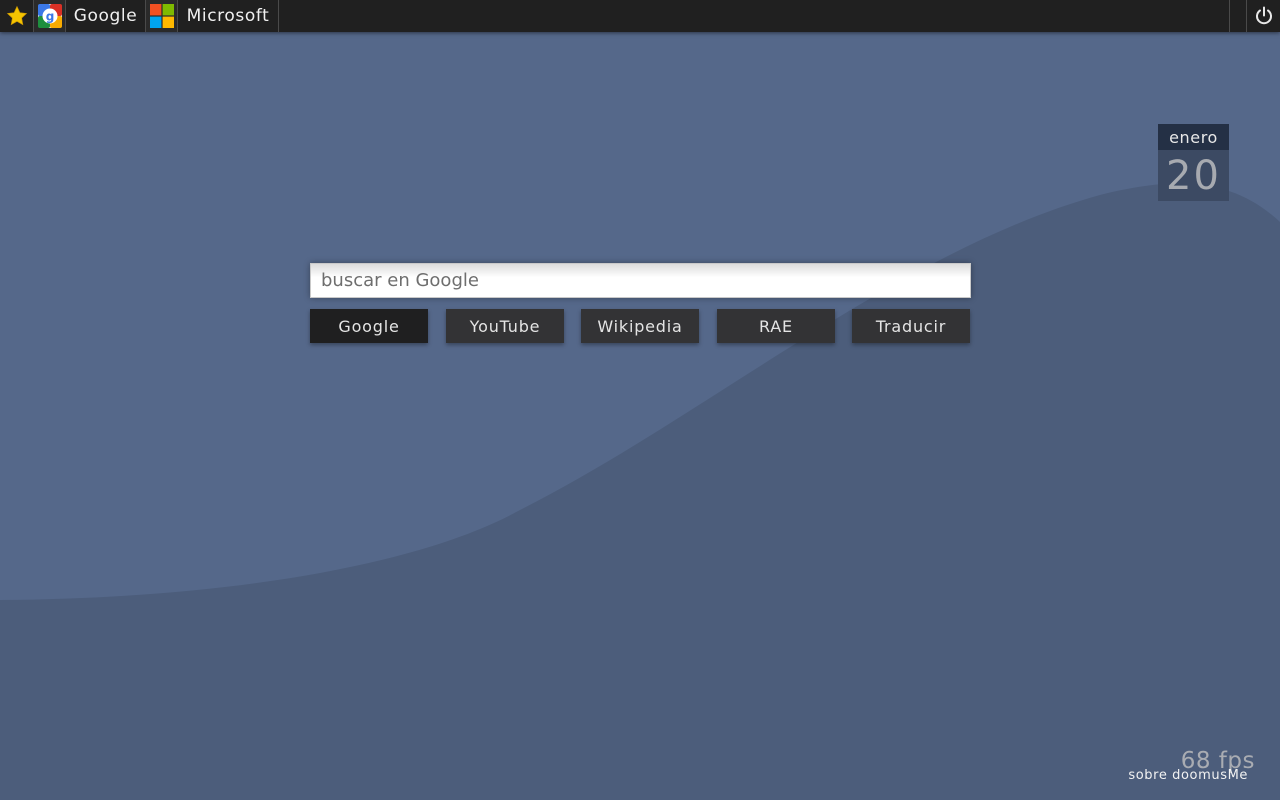 The height and width of the screenshot is (800, 1280). I want to click on engine-button-label: Traducir, so click(911, 326).